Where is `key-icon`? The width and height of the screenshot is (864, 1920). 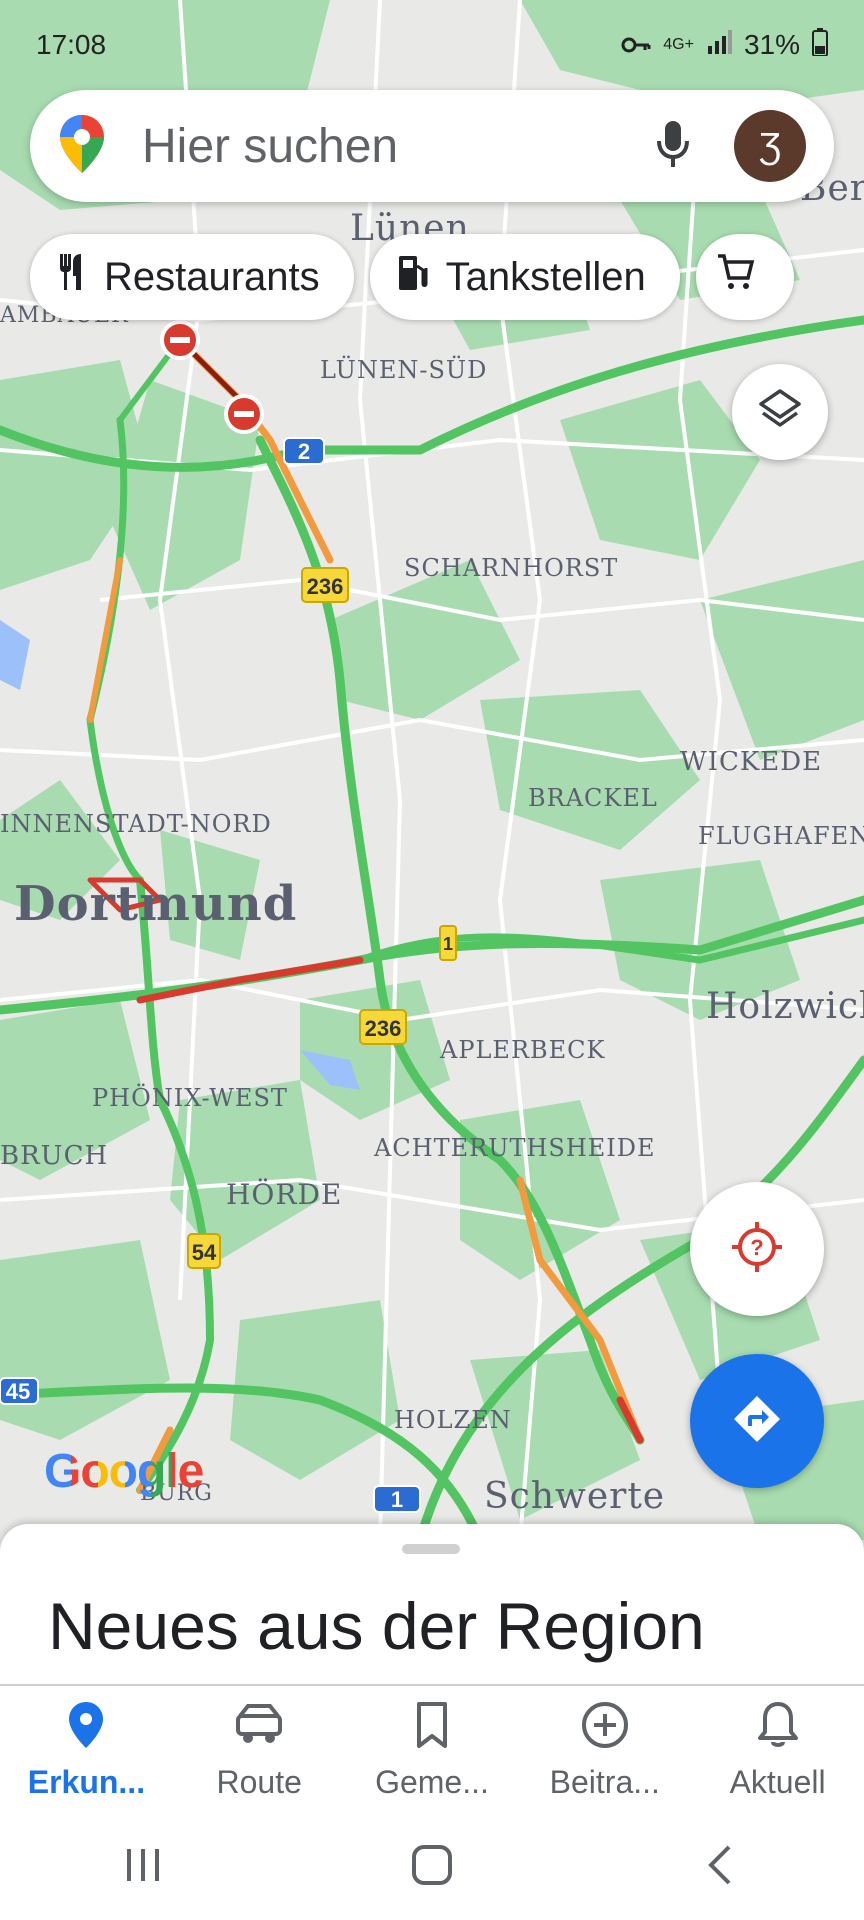 key-icon is located at coordinates (636, 45).